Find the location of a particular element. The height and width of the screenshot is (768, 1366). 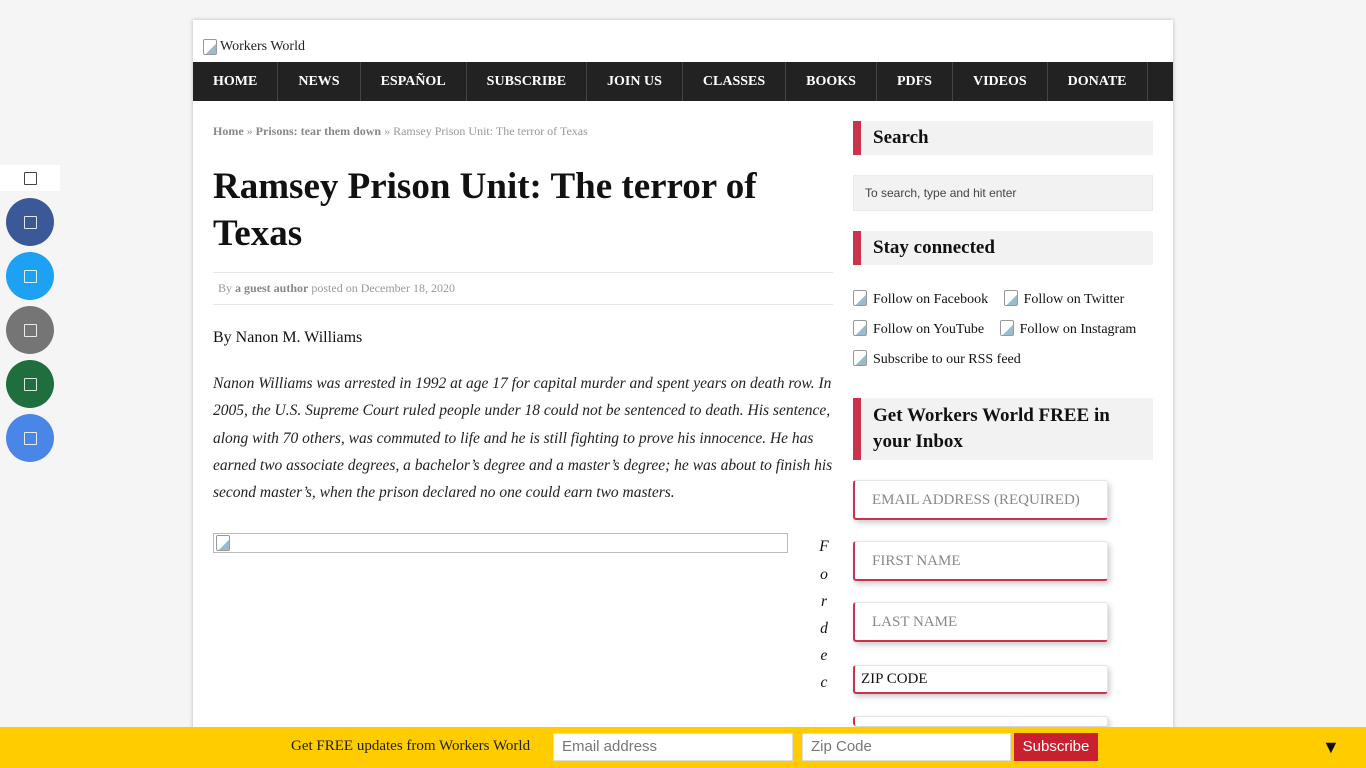

first-name-field: FIRST NAME is located at coordinates (980, 561).